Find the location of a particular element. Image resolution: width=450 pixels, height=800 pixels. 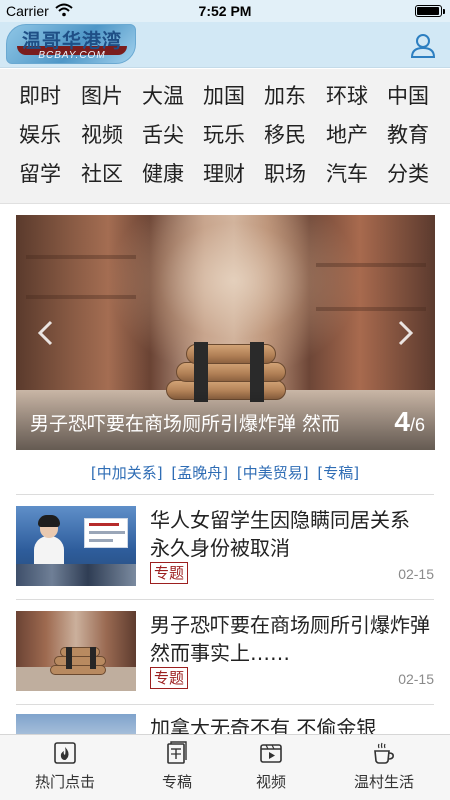

category-link: 玩乐 is located at coordinates (224, 135).